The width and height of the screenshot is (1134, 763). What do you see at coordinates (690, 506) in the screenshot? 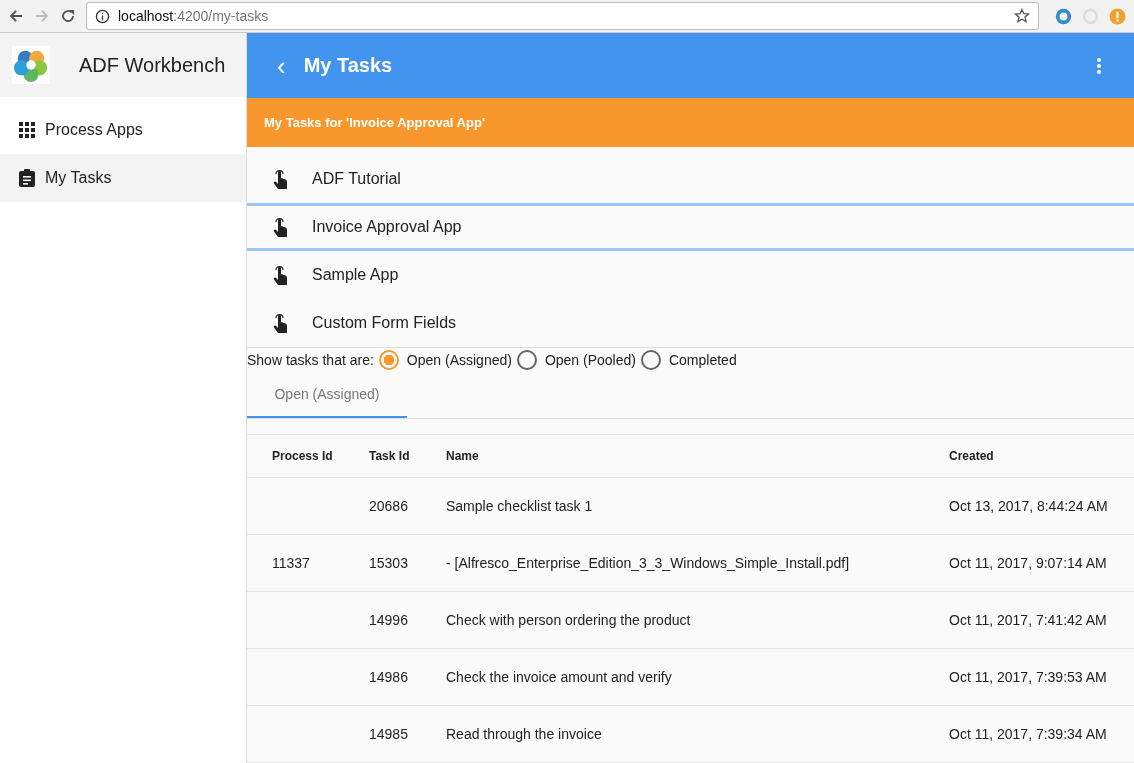
I see `table-row: 20686 Sample checklist task 1 Oct 13, 2017, 8:44:24 AM` at bounding box center [690, 506].